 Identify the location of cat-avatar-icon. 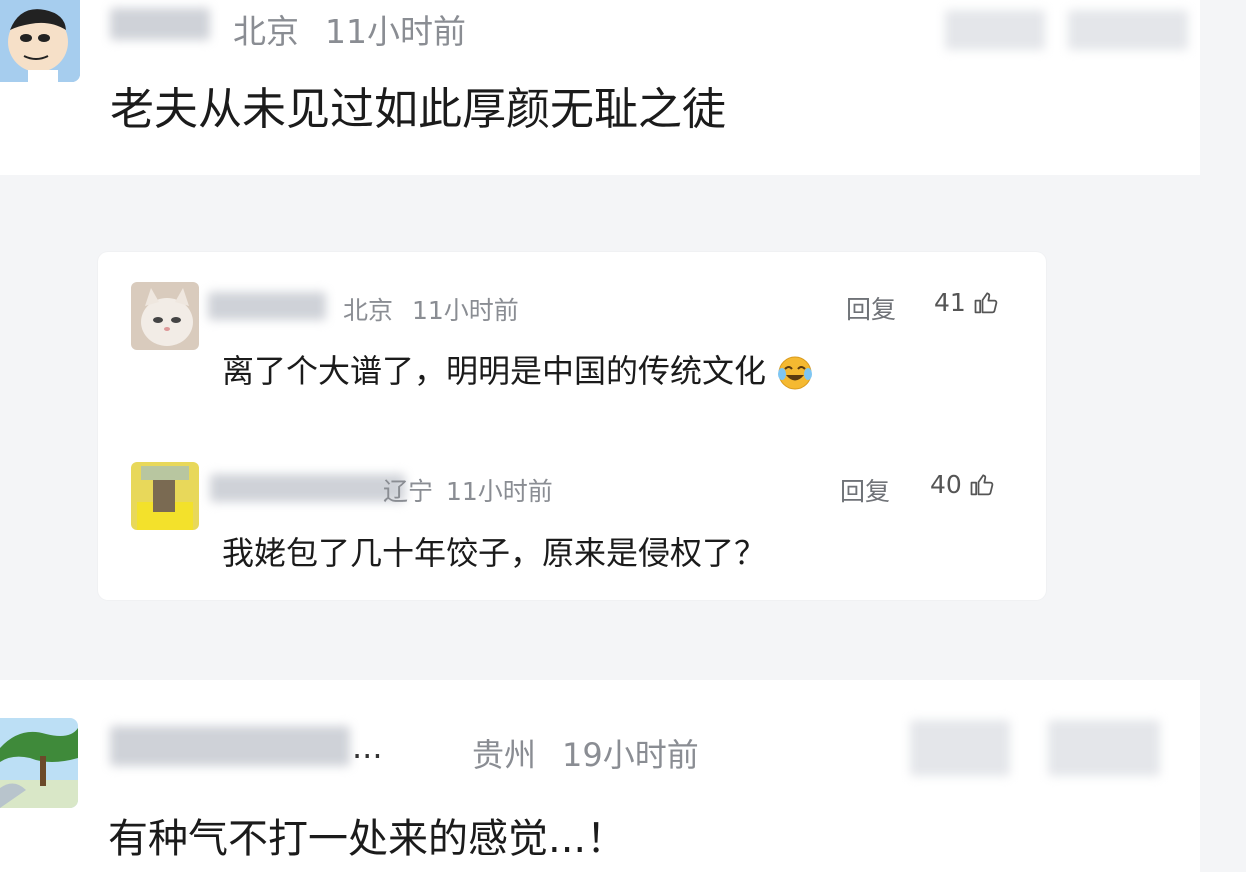
(165, 316).